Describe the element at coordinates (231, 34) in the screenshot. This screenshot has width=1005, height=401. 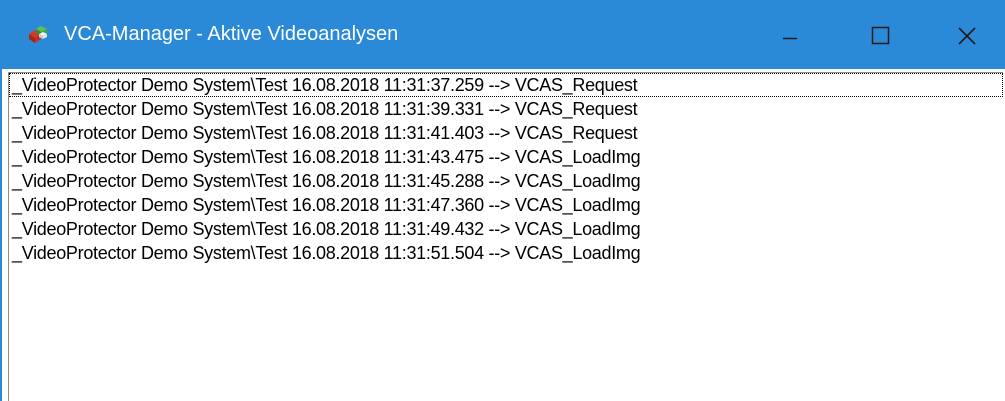
I see `window-title: VCA-Manager - Aktive Videoanalysen` at that location.